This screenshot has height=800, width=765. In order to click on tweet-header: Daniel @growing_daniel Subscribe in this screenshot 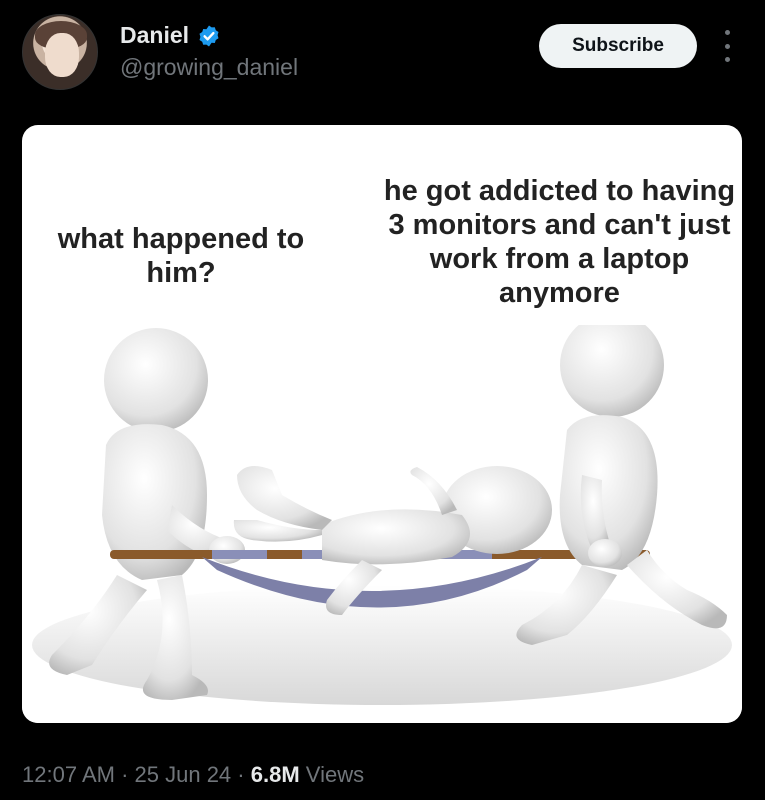, I will do `click(382, 55)`.